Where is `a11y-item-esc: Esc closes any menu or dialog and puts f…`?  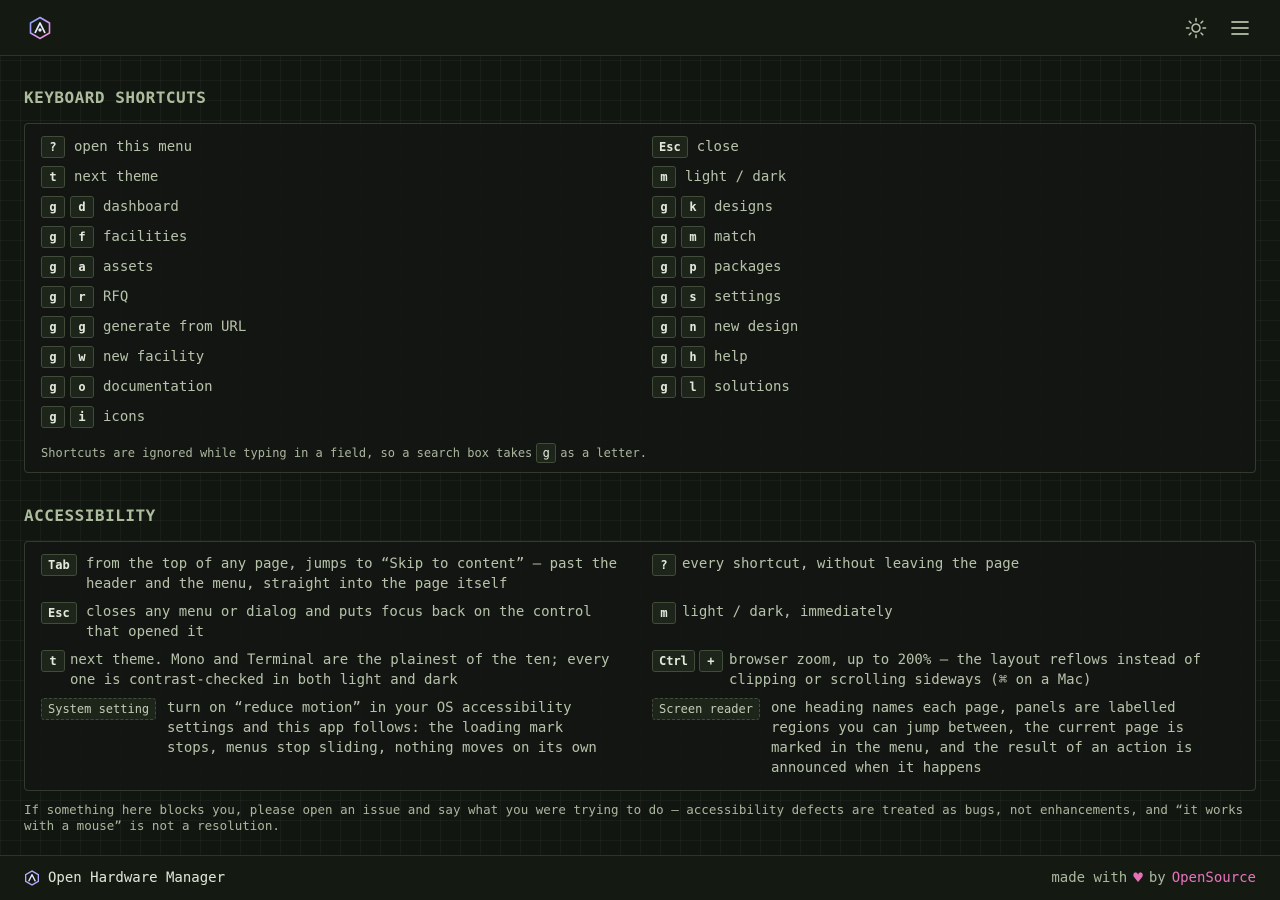
a11y-item-esc: Esc closes any menu or dialog and puts f… is located at coordinates (331, 622).